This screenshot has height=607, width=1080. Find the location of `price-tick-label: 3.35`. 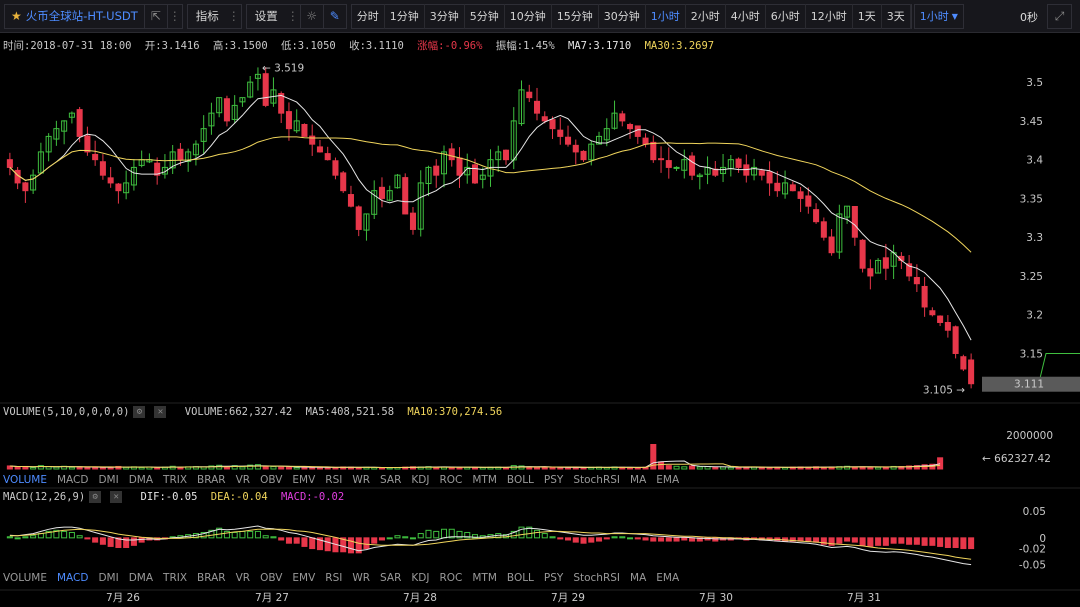

price-tick-label: 3.35 is located at coordinates (1031, 199).